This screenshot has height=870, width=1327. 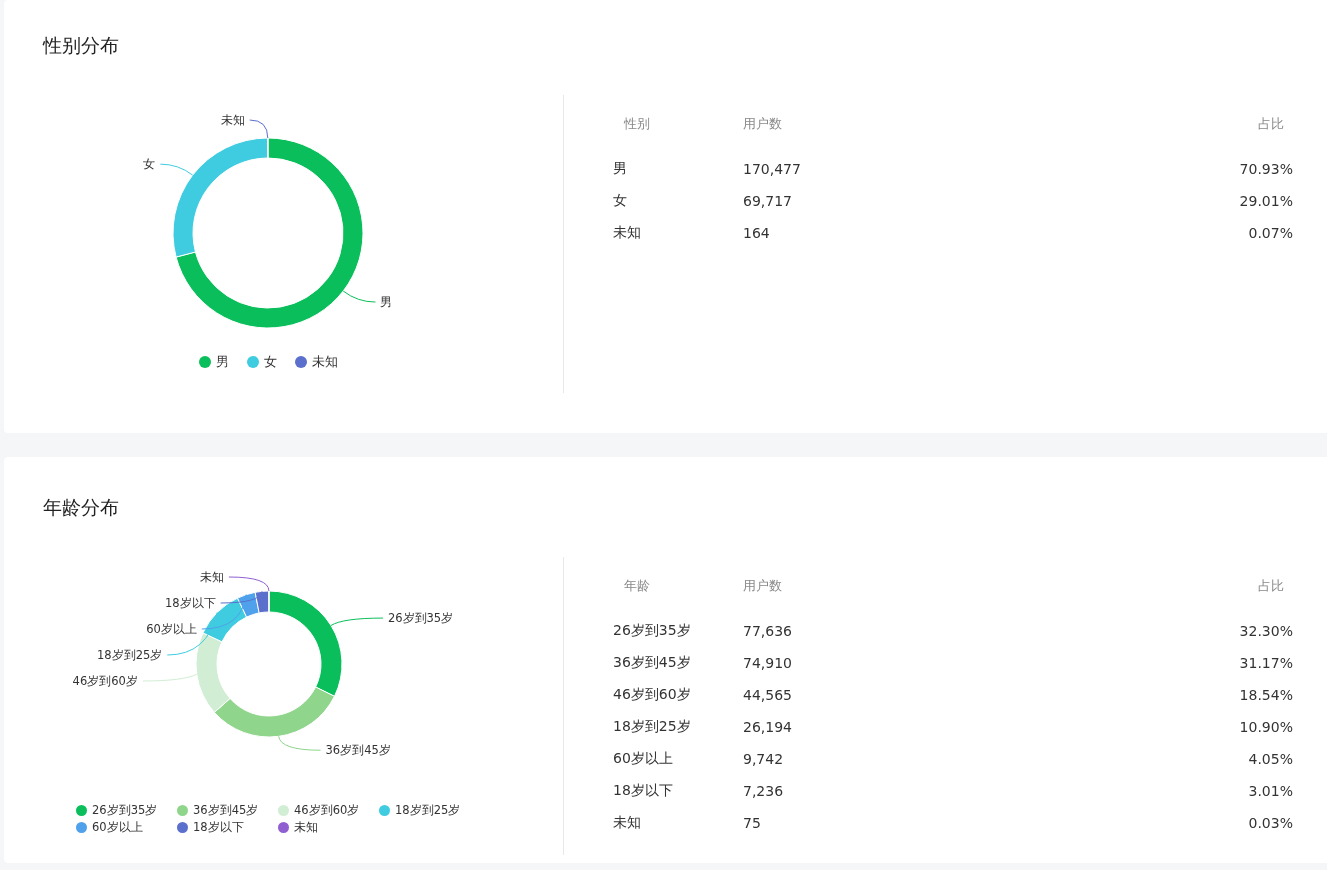 I want to click on legend-label: 26岁到35岁, so click(x=125, y=810).